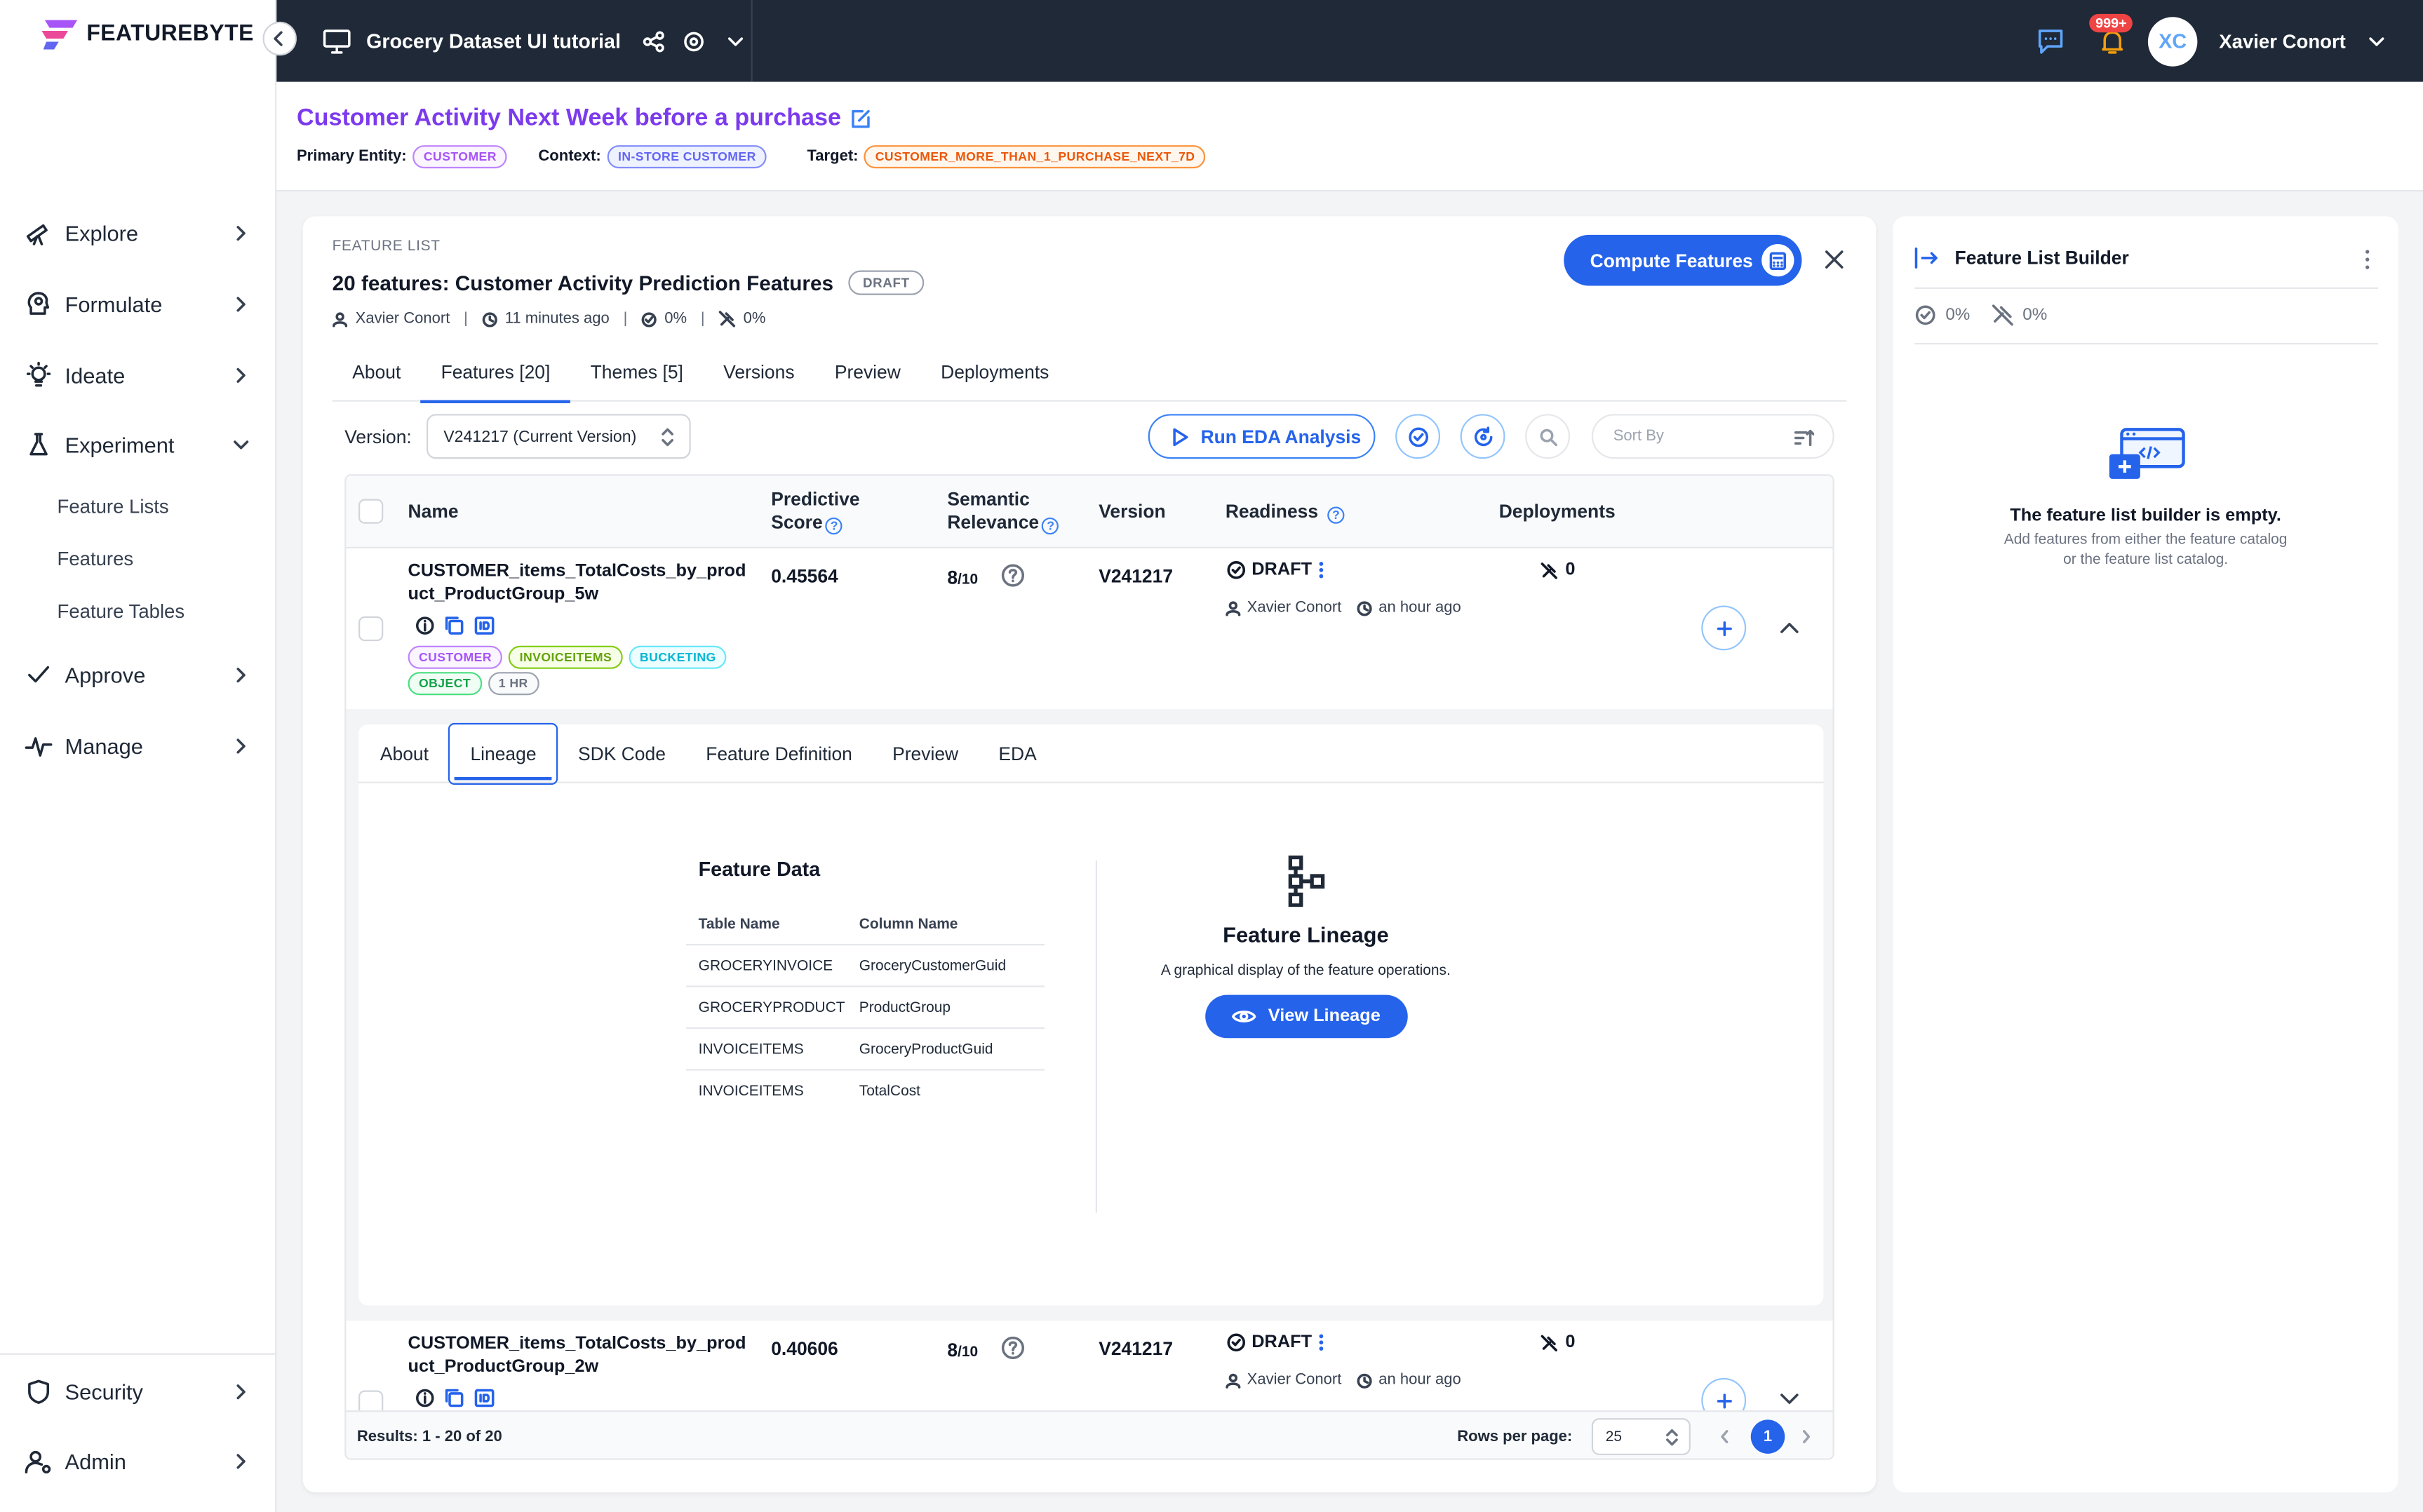 This screenshot has width=2423, height=1512. Describe the element at coordinates (760, 372) in the screenshot. I see `tab-versions: Versions` at that location.